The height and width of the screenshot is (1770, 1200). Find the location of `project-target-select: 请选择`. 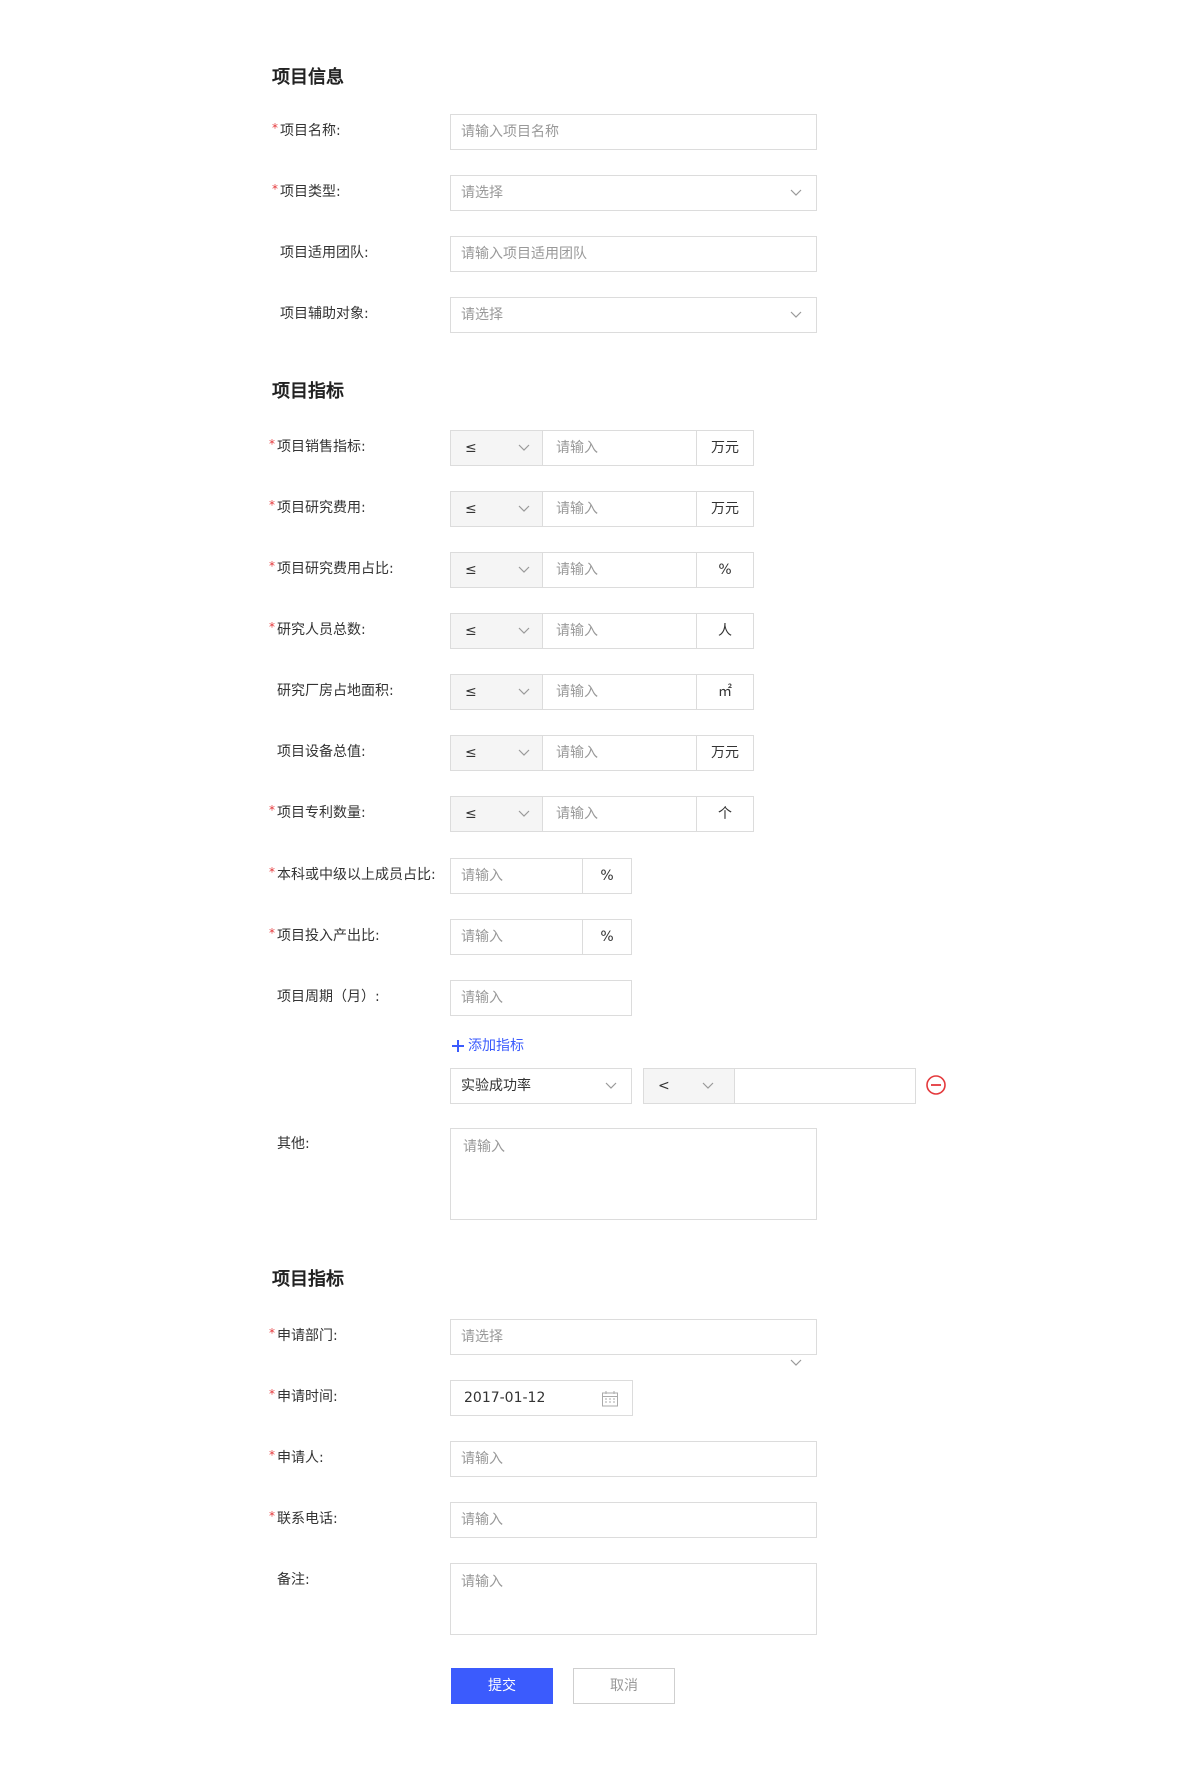

project-target-select: 请选择 is located at coordinates (633, 315).